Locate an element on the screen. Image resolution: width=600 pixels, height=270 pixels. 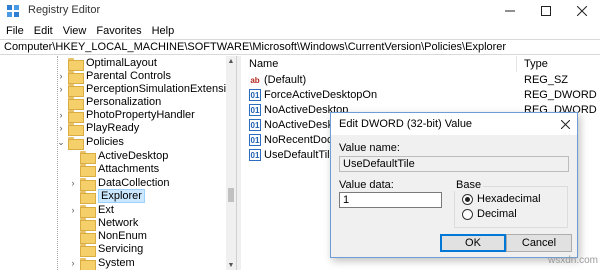
maximize-icon is located at coordinates (546, 11).